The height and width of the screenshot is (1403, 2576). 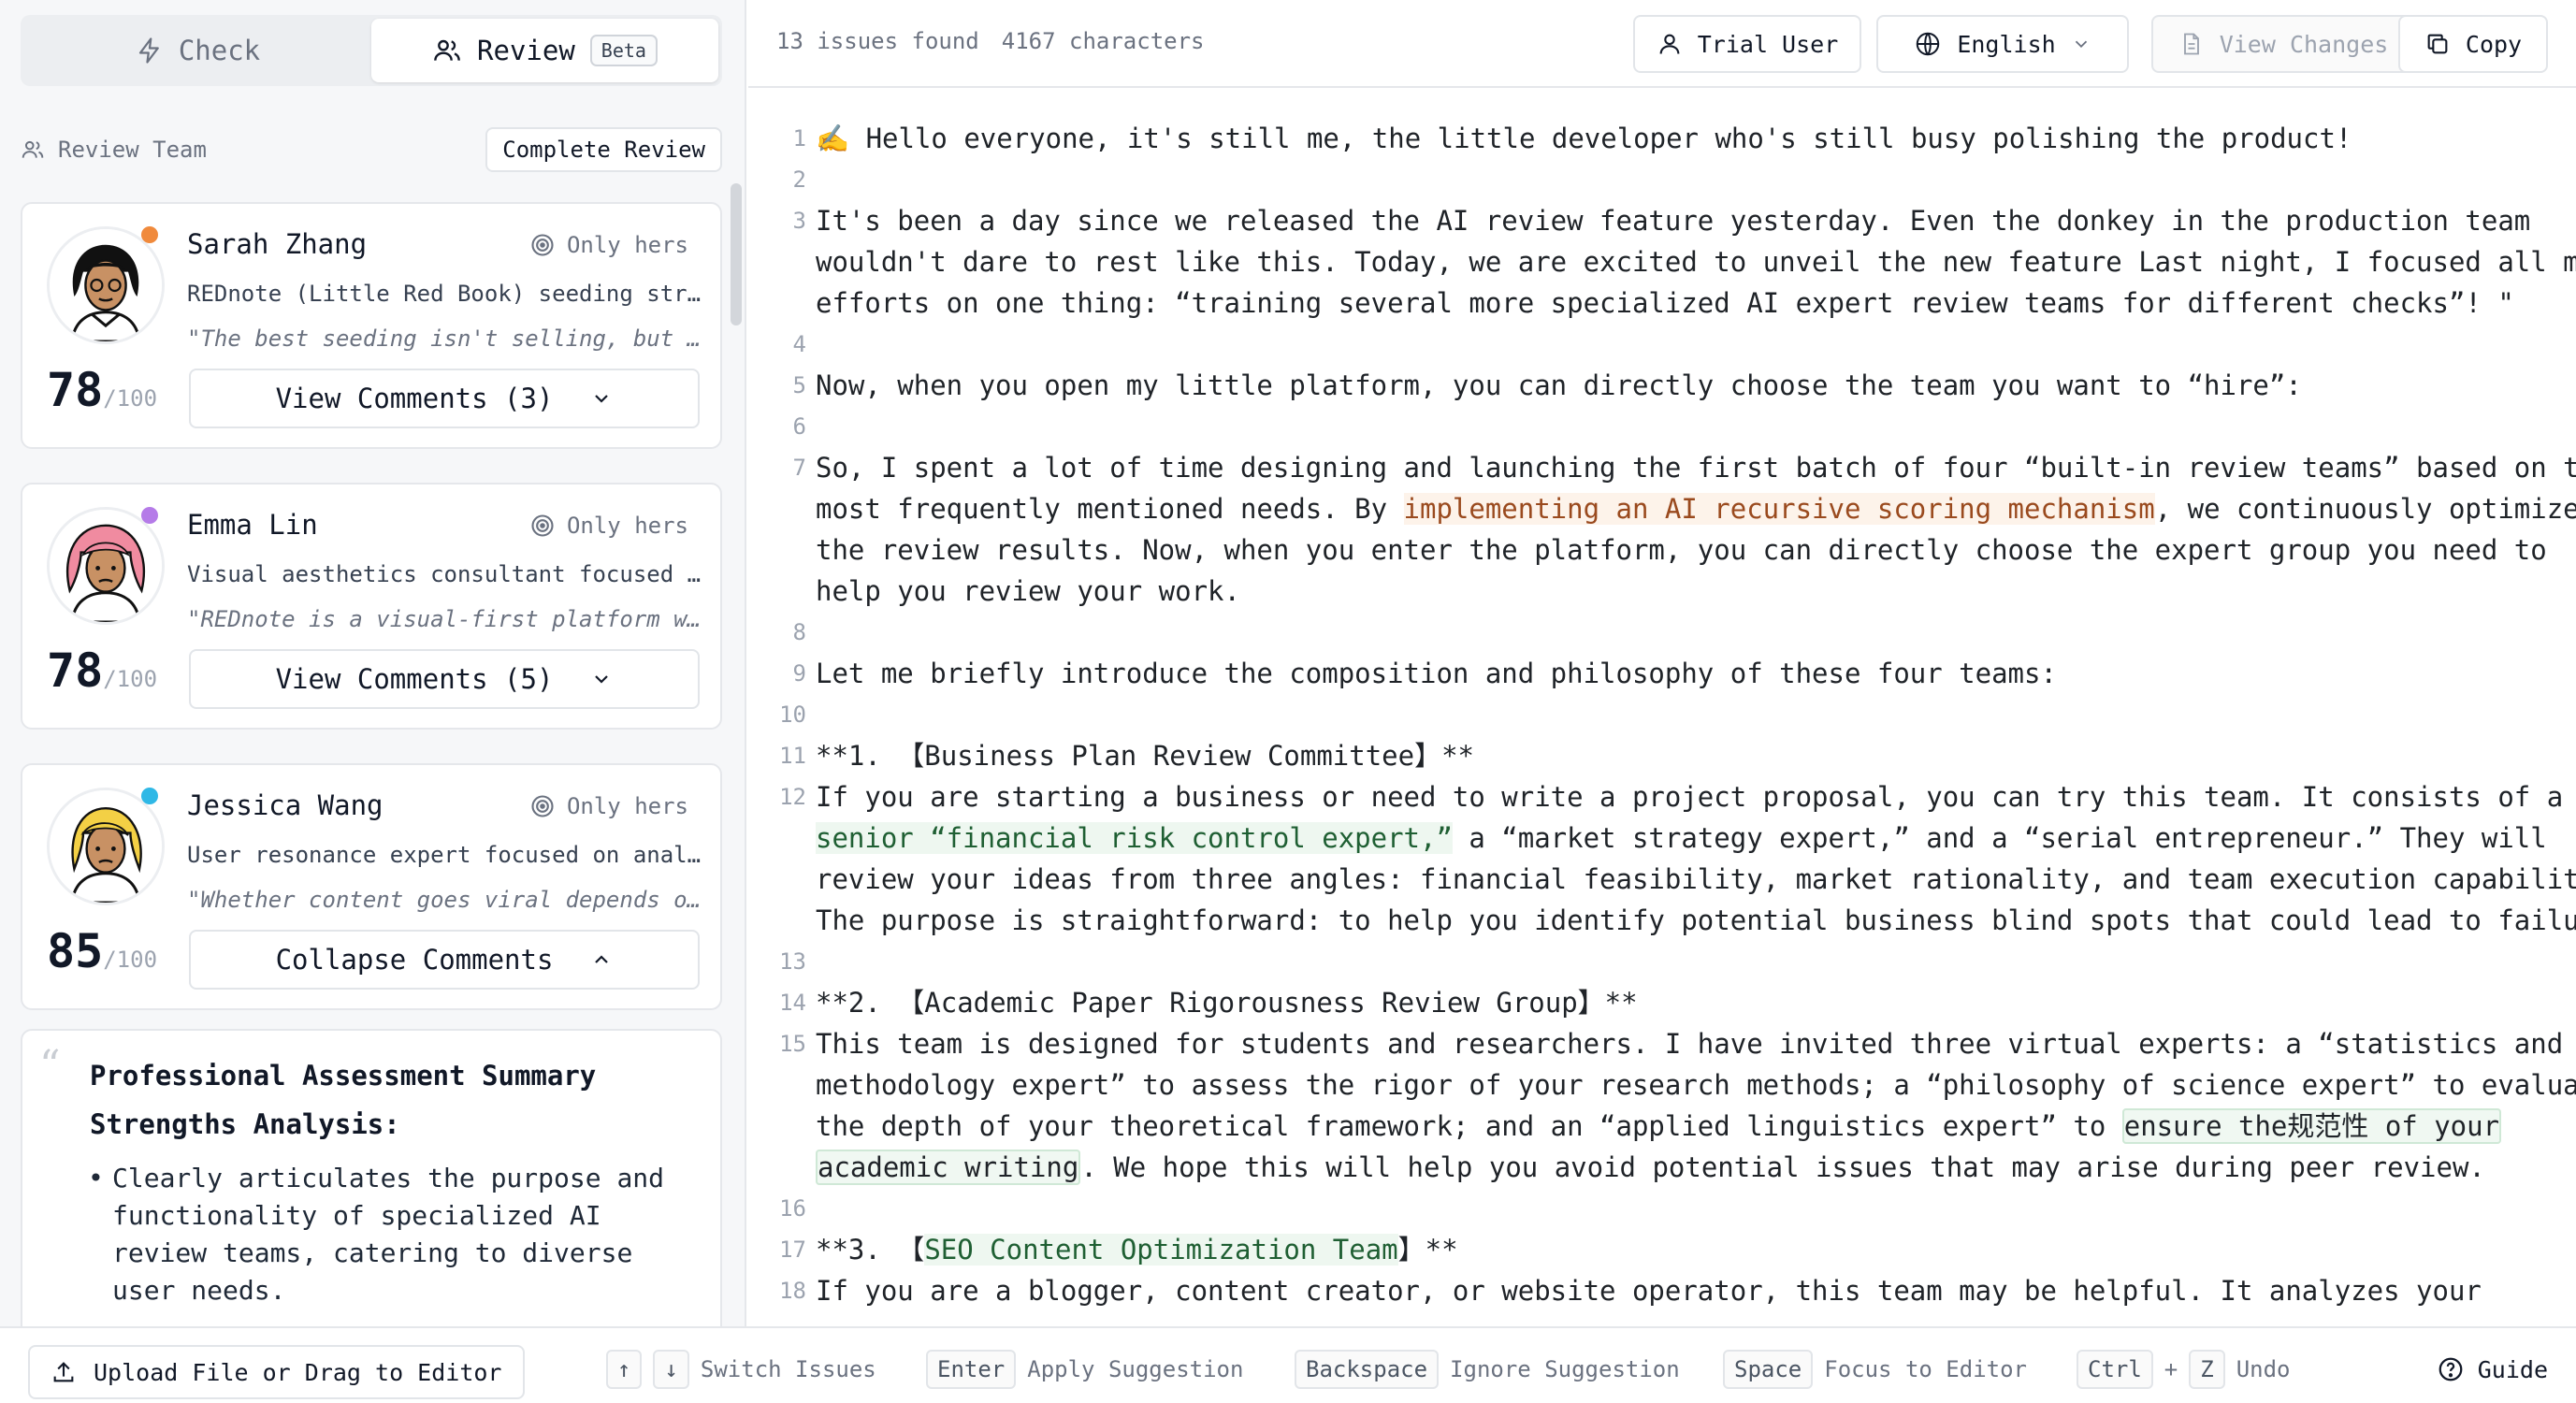 I want to click on sidebar-scrollbar, so click(x=736, y=254).